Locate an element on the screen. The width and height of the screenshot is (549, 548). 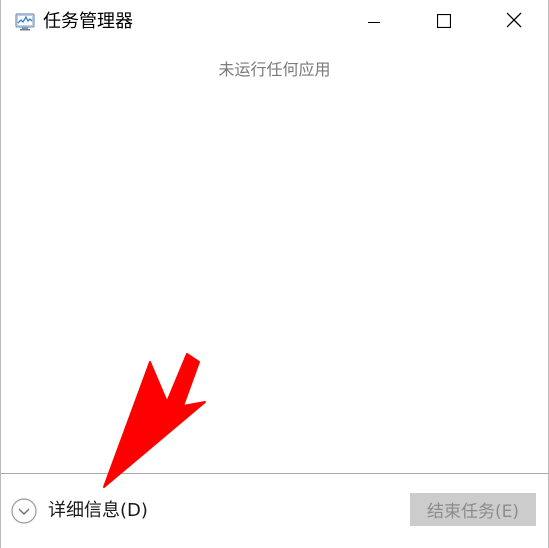
details-toggle: 详细信息(D) is located at coordinates (79, 511).